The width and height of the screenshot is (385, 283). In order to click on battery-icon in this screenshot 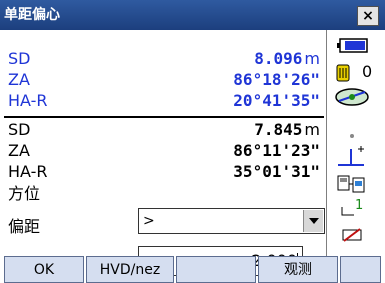, I will do `click(354, 48)`.